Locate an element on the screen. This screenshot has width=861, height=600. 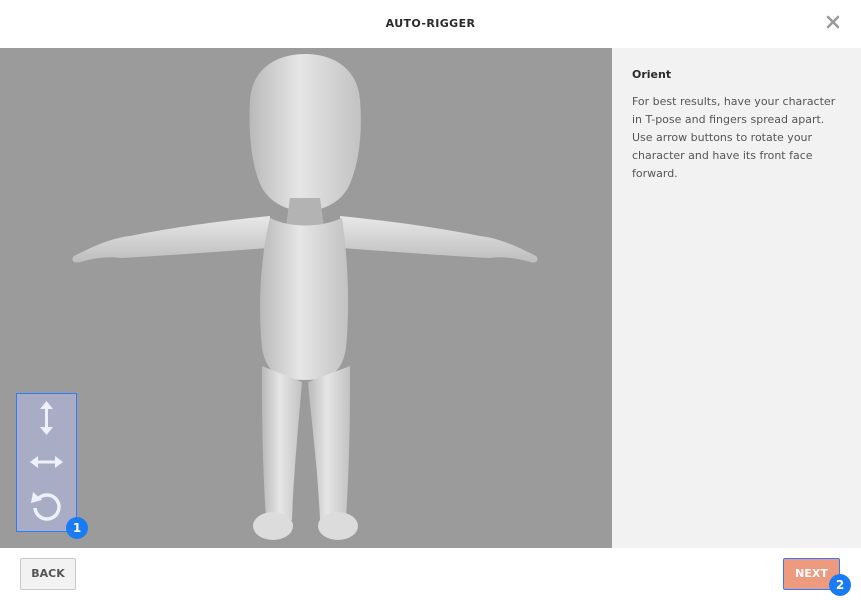
dialog-title: AUTO-RIGGER is located at coordinates (430, 23).